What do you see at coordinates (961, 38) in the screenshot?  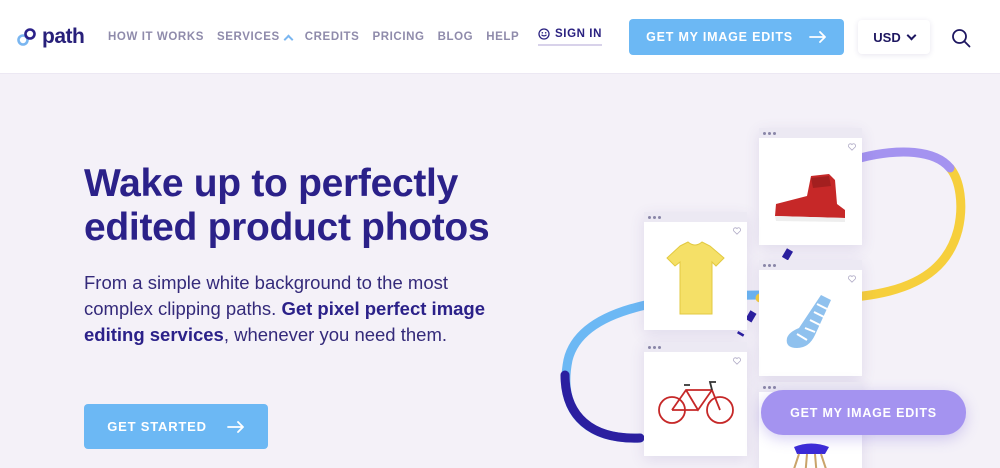 I see `search-icon` at bounding box center [961, 38].